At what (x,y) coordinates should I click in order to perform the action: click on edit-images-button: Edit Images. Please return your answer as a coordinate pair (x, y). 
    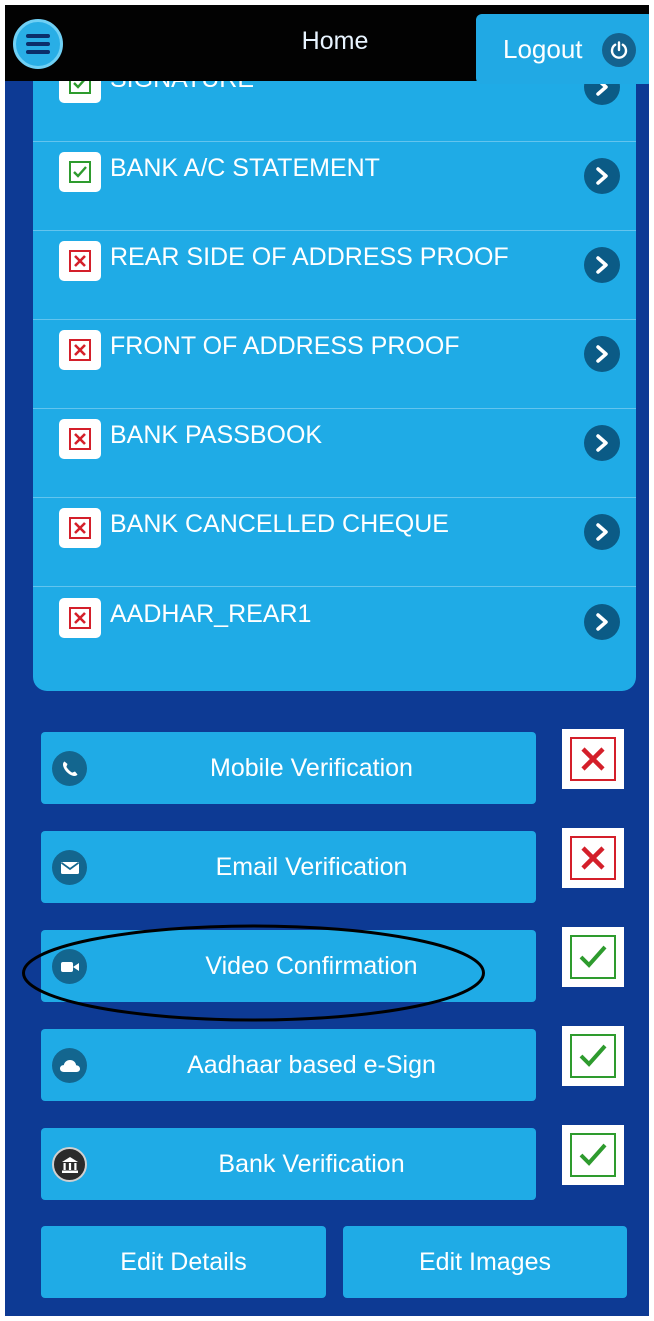
    Looking at the image, I should click on (485, 1262).